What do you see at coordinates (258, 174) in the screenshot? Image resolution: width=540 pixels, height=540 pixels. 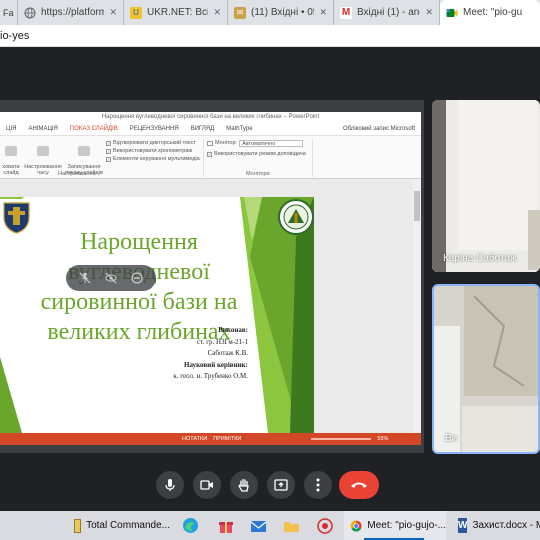 I see `group-label-monitors: Монітори` at bounding box center [258, 174].